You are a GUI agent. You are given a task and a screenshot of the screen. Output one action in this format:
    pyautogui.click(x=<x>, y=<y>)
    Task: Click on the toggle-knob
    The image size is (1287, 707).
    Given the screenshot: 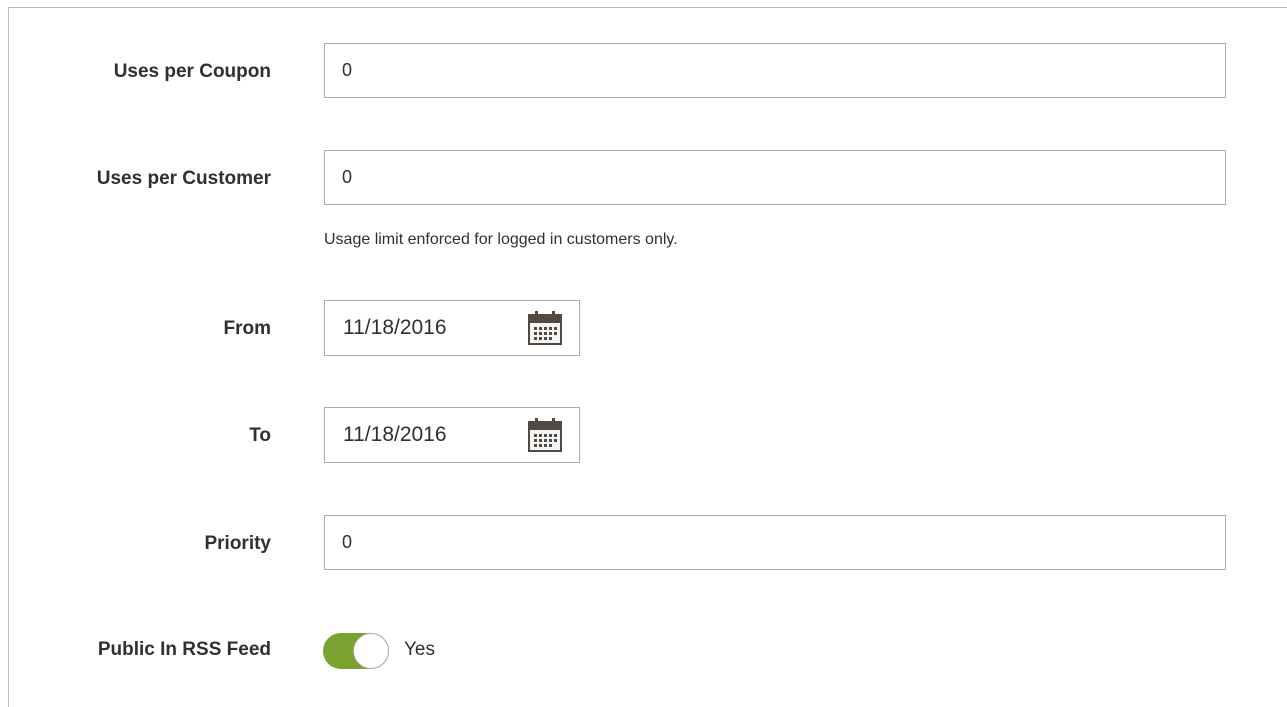 What is the action you would take?
    pyautogui.click(x=371, y=651)
    